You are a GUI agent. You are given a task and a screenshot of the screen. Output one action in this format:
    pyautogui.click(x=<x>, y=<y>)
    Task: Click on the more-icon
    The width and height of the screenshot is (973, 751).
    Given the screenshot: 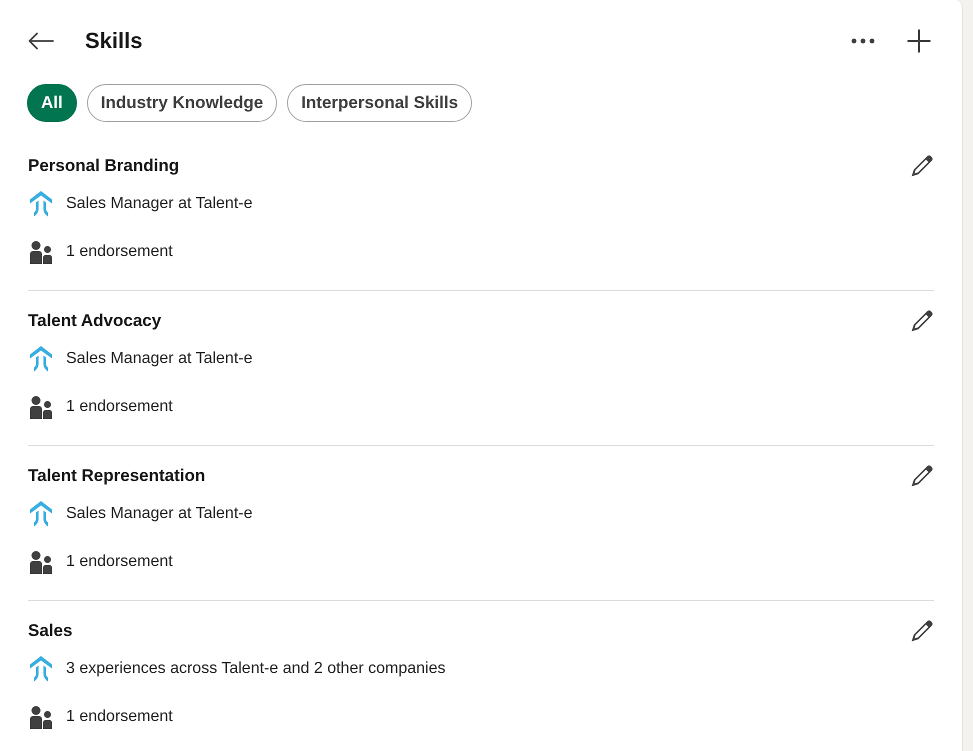 What is the action you would take?
    pyautogui.click(x=863, y=41)
    